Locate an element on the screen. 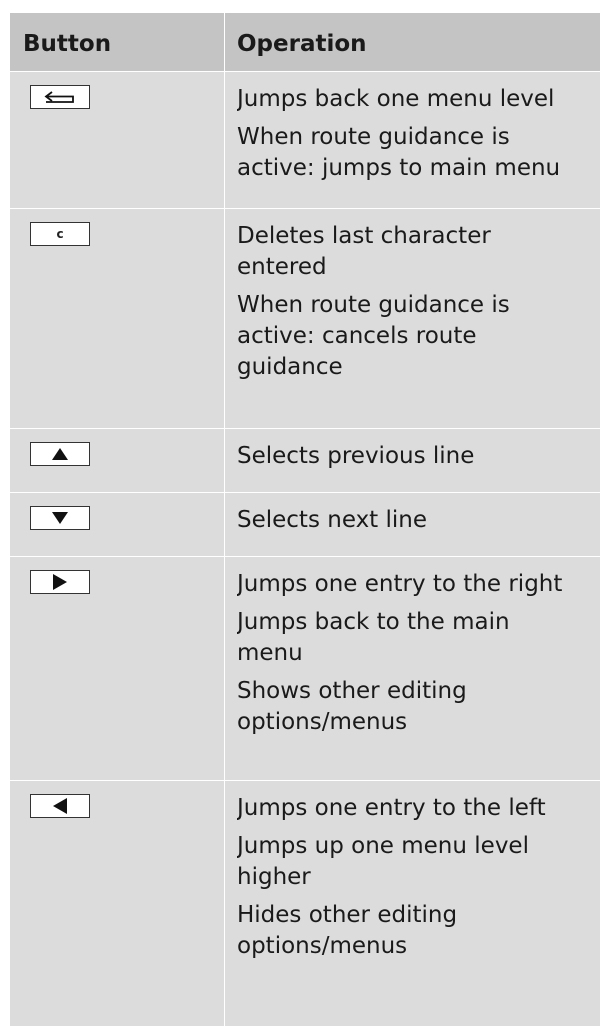 Image resolution: width=600 pixels, height=1026 pixels. operation-line: guidance is located at coordinates (290, 367).